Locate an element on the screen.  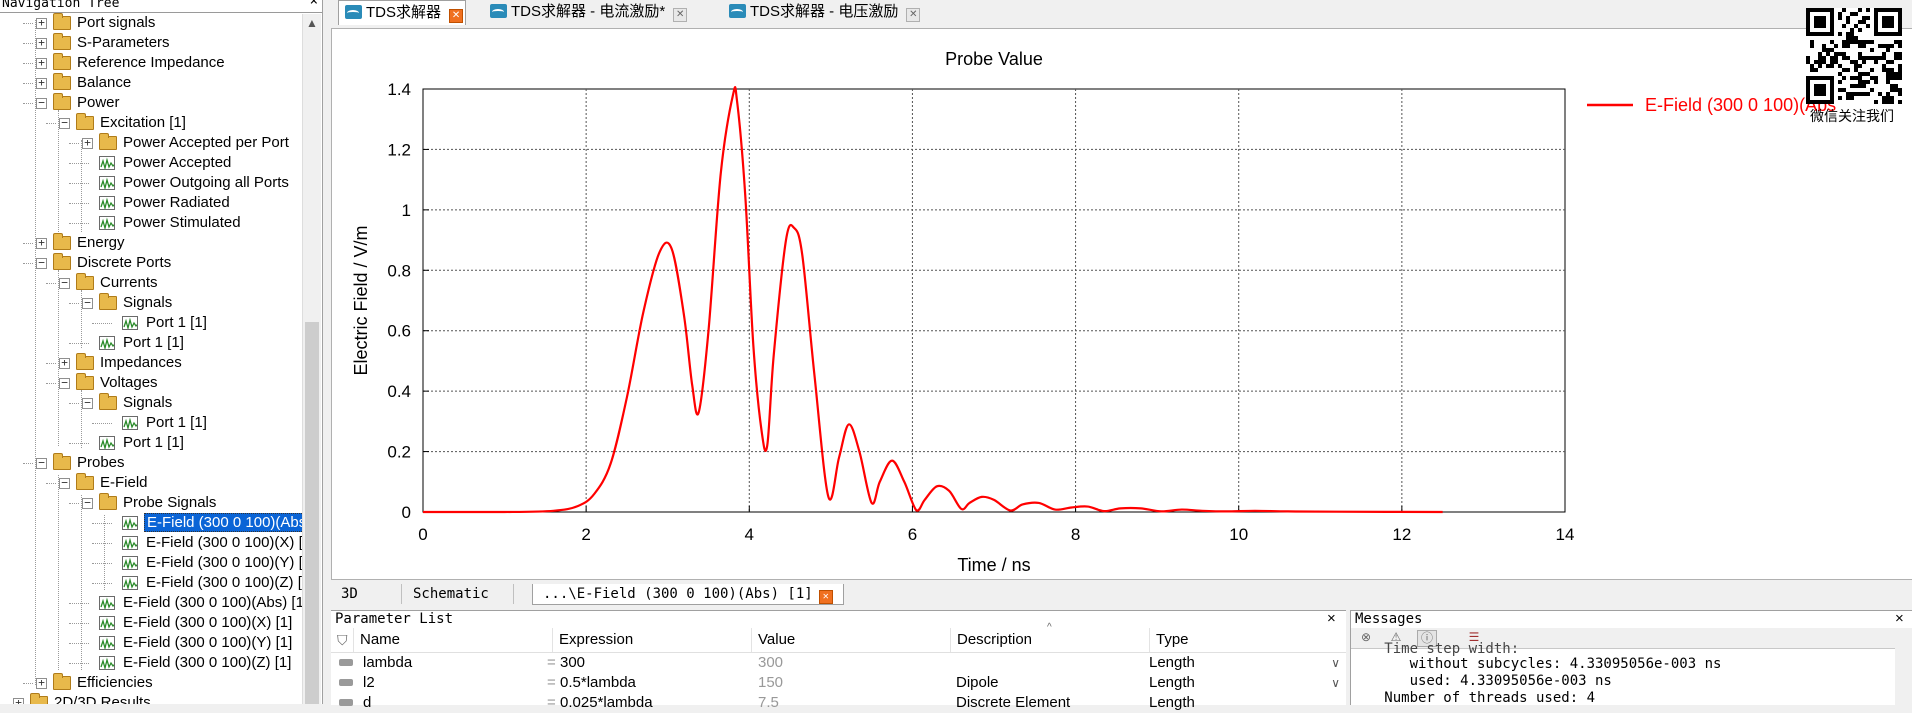
tree-item-label: Efficiencies is located at coordinates (115, 683).